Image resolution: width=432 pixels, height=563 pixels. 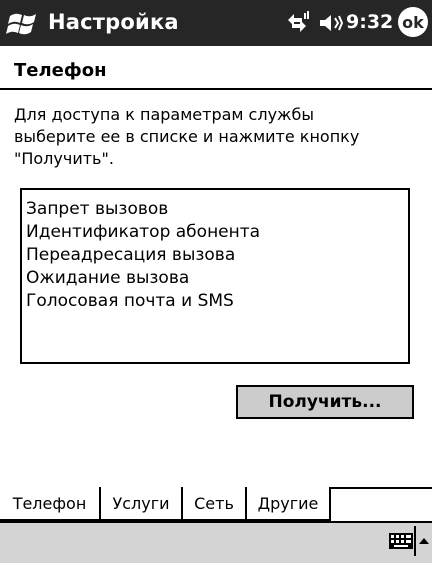 I want to click on ok-button: ok, so click(x=413, y=22).